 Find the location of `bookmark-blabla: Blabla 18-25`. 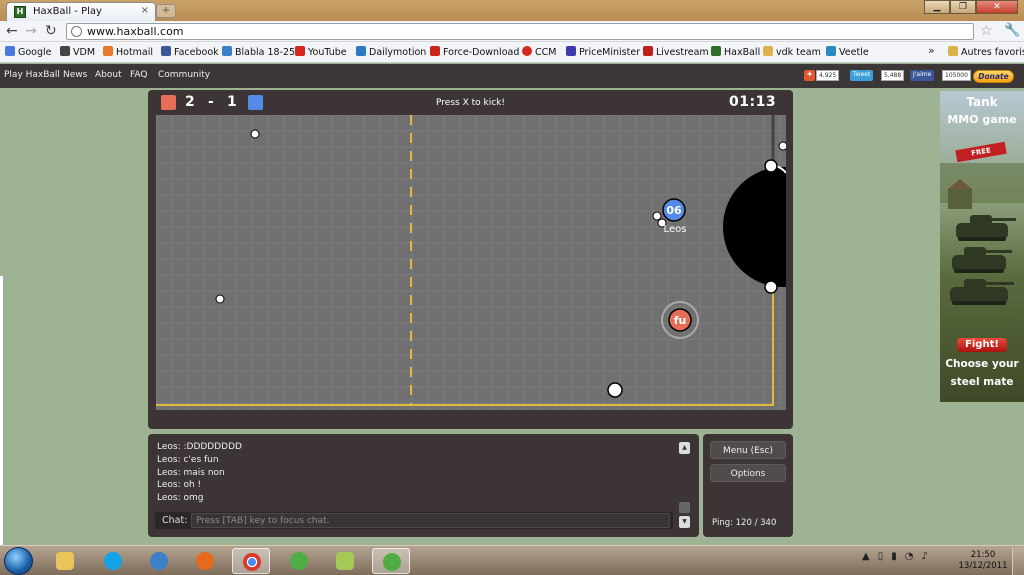

bookmark-blabla: Blabla 18-25 is located at coordinates (258, 52).